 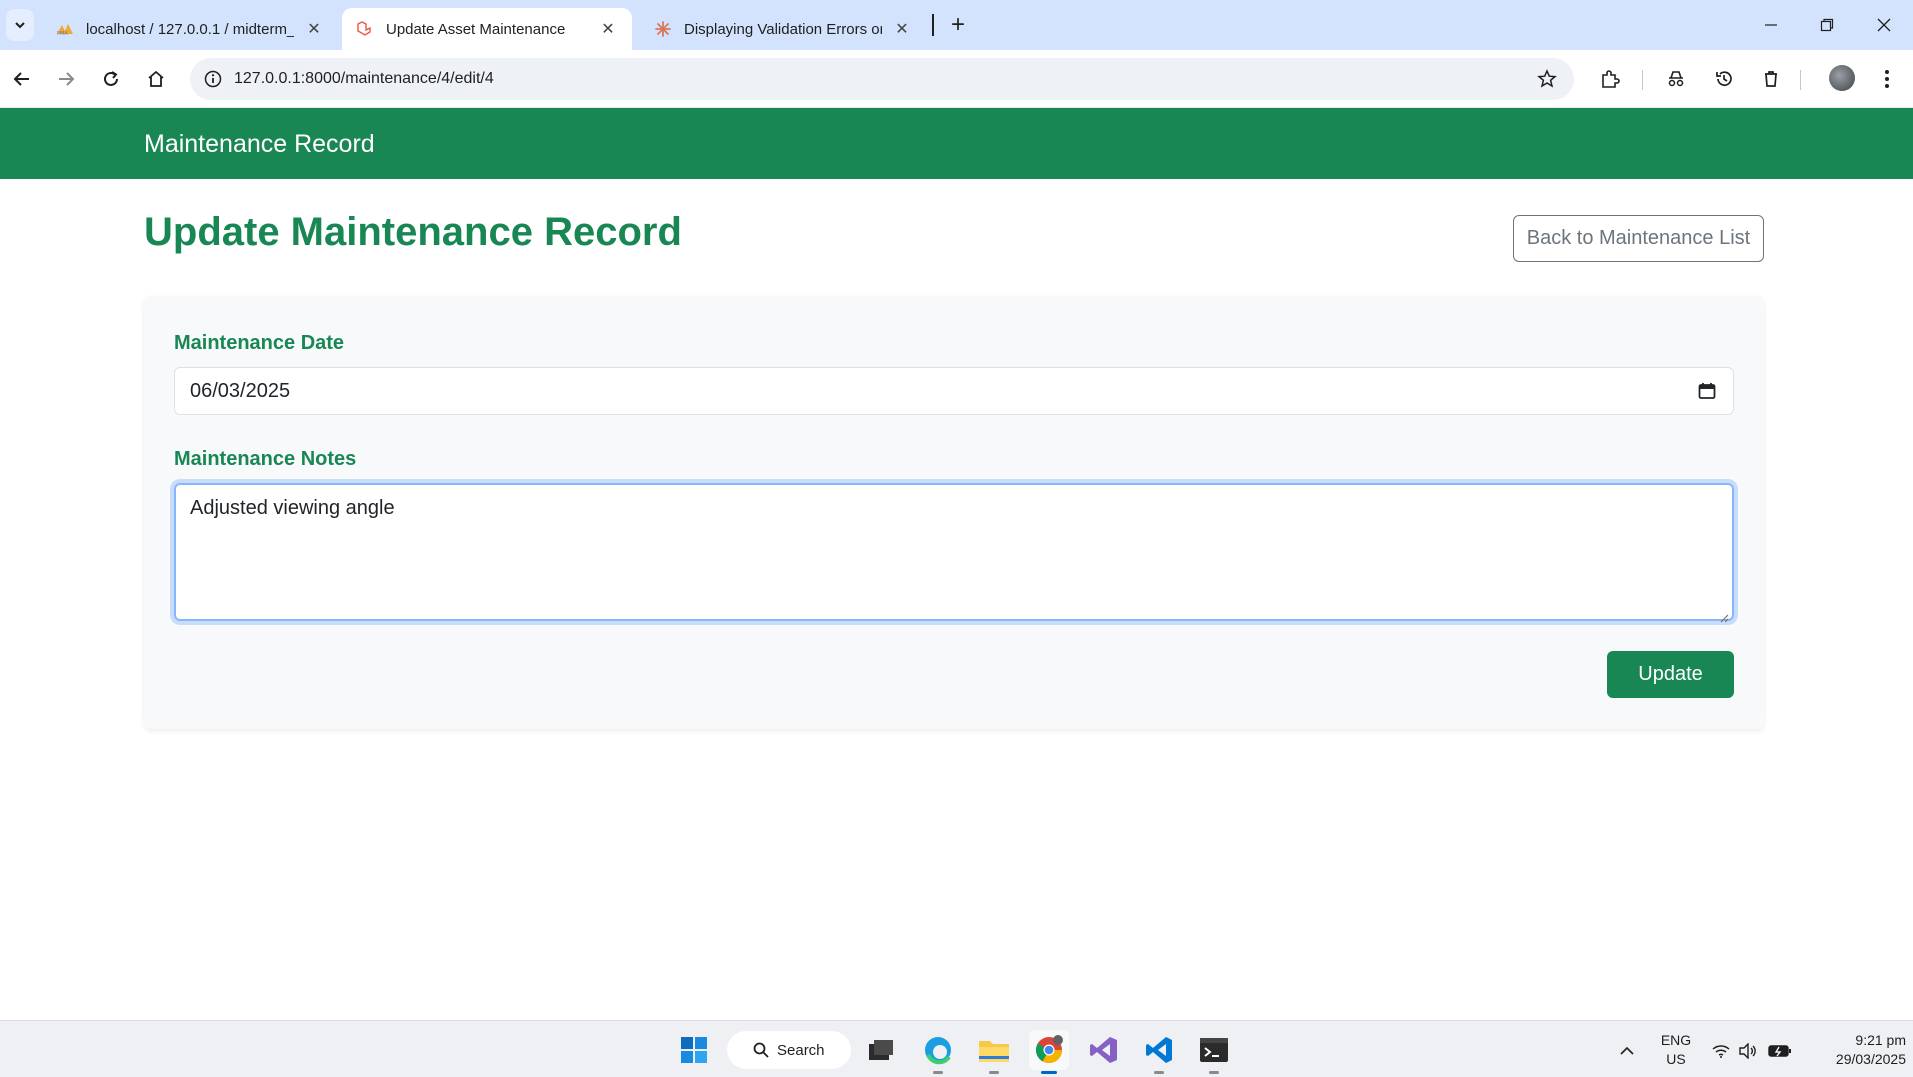 I want to click on arrow-right-icon, so click(x=67, y=79).